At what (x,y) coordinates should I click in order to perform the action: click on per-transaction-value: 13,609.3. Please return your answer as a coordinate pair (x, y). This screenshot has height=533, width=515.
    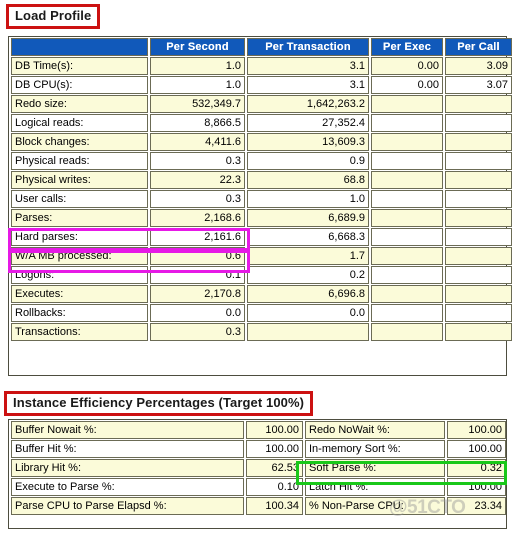
    Looking at the image, I should click on (308, 142).